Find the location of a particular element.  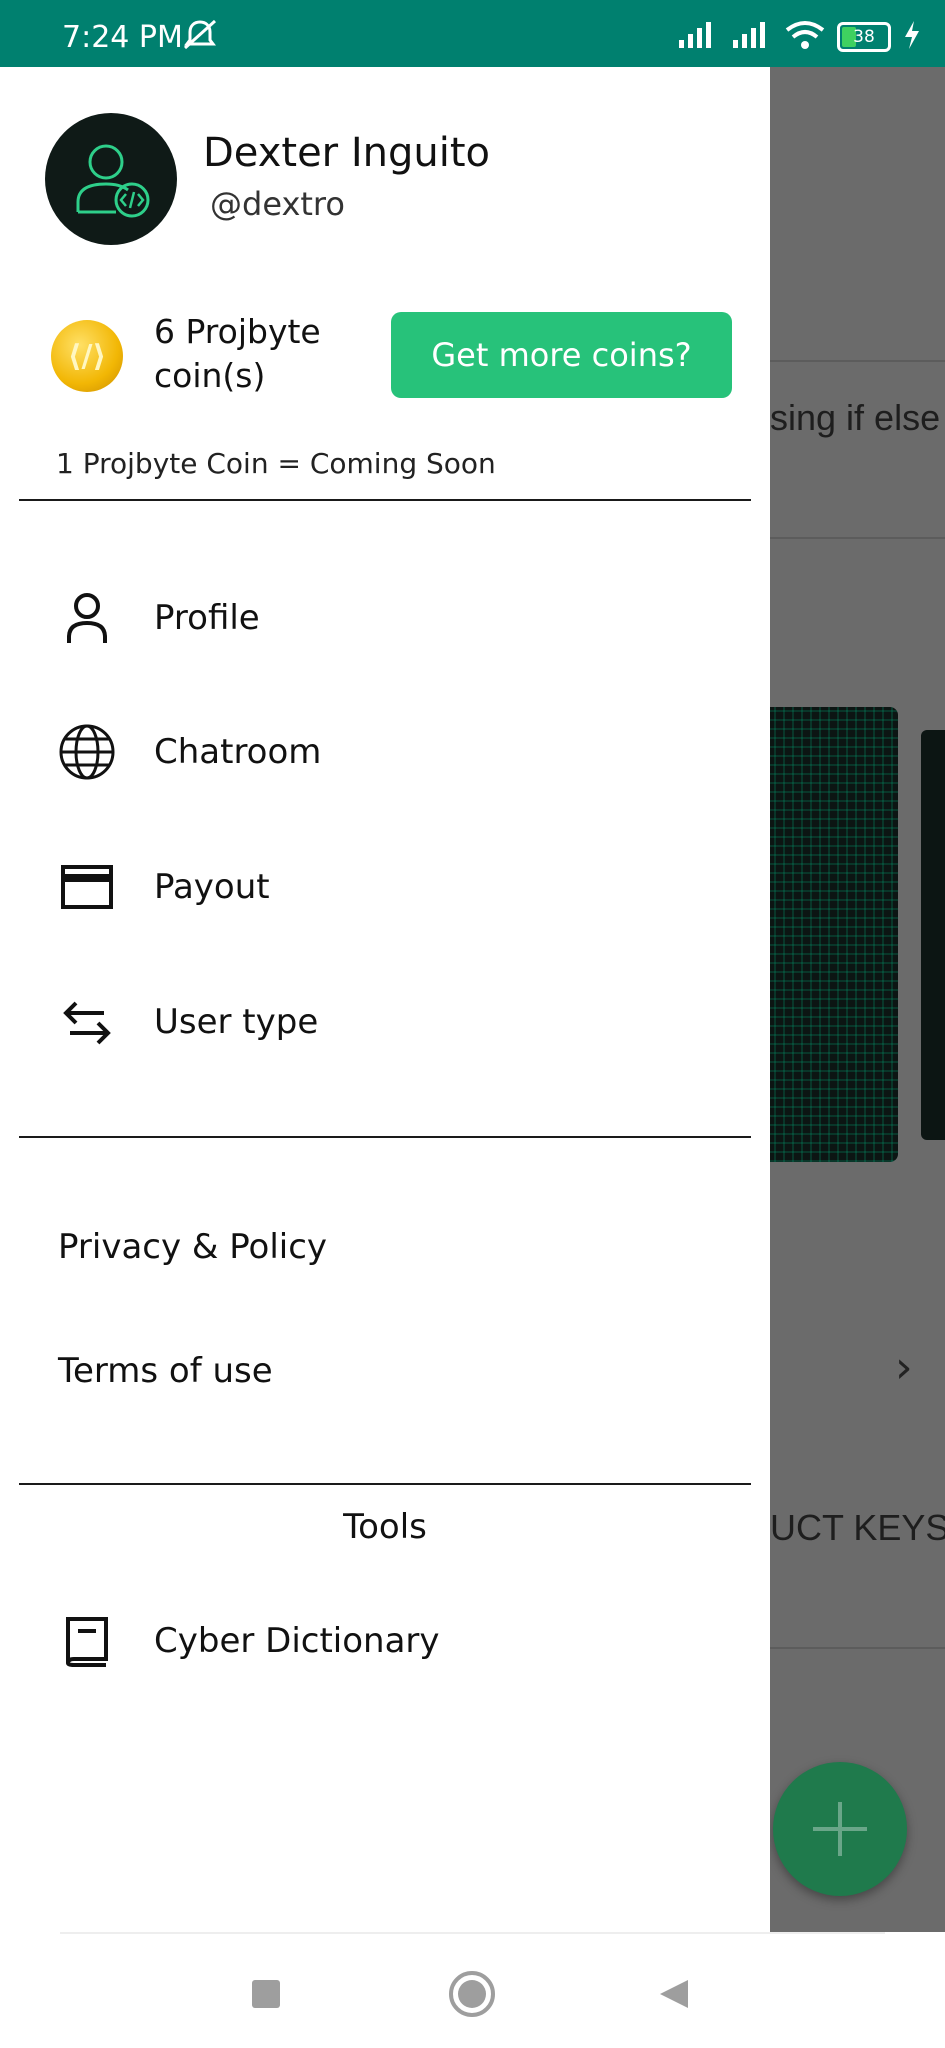

developer-avatar-icon is located at coordinates (113, 181).